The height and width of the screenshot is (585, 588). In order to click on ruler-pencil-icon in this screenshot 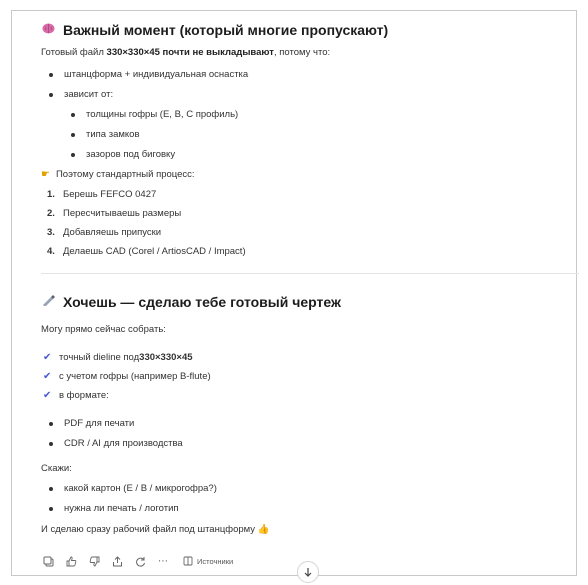, I will do `click(48, 302)`.